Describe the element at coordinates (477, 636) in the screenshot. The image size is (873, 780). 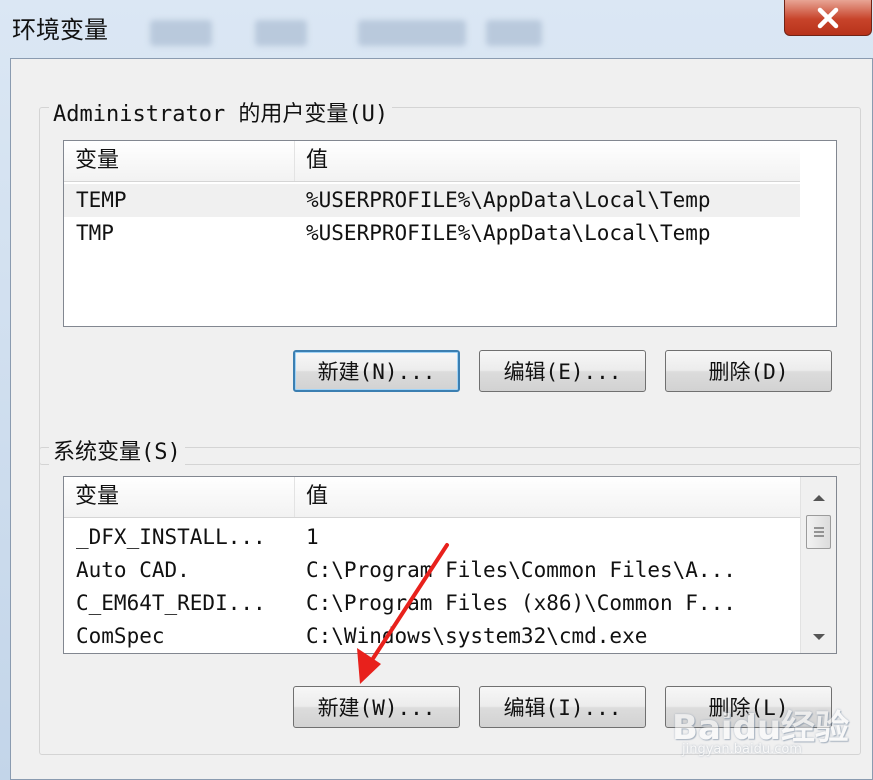
I see `variable-value: C:\Windows\system32\cmd.exe` at that location.